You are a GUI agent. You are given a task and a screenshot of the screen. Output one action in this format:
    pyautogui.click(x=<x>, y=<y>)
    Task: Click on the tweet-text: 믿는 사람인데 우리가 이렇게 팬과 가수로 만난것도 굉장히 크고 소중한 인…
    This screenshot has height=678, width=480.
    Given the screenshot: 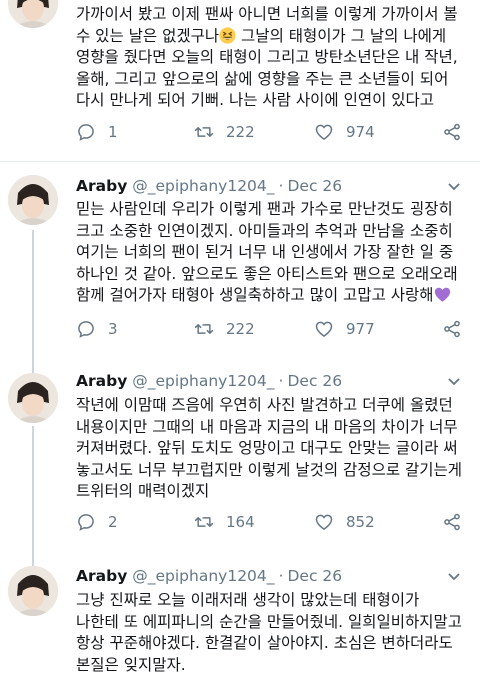 What is the action you would take?
    pyautogui.click(x=267, y=252)
    